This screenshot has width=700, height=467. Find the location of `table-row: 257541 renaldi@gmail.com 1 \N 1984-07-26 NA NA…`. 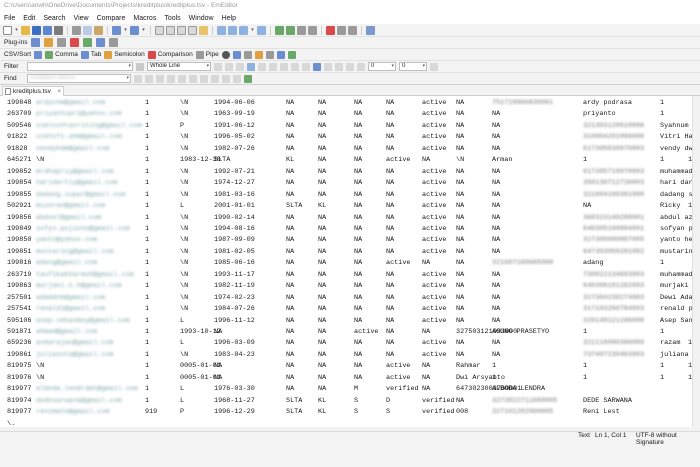

table-row: 257541 renaldi@gmail.com 1 \N 1984-07-26 NA NA… is located at coordinates (348, 309).